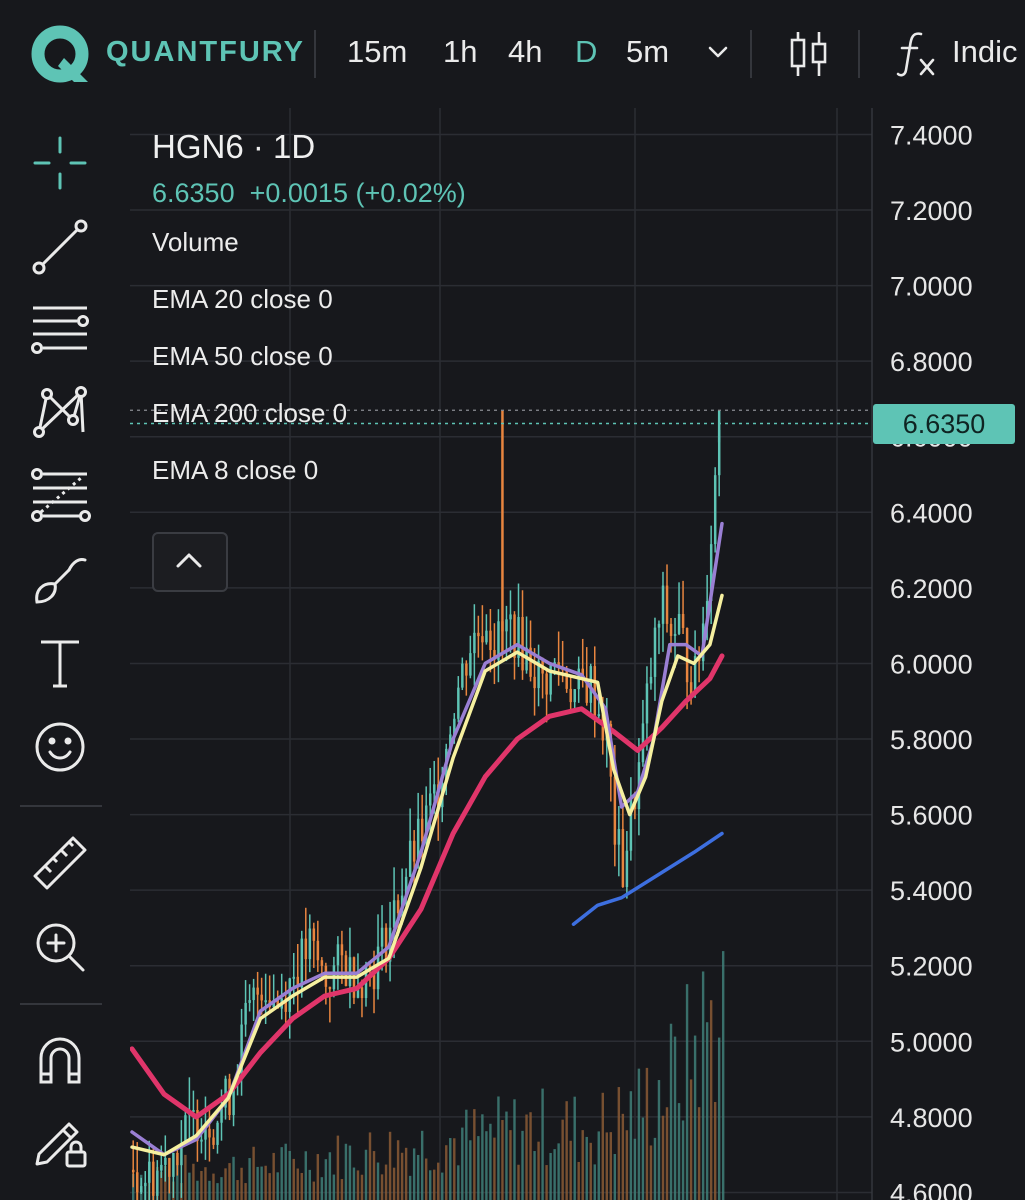 The width and height of the screenshot is (1025, 1200). What do you see at coordinates (60, 1143) in the screenshot?
I see `lock-drawings-icon` at bounding box center [60, 1143].